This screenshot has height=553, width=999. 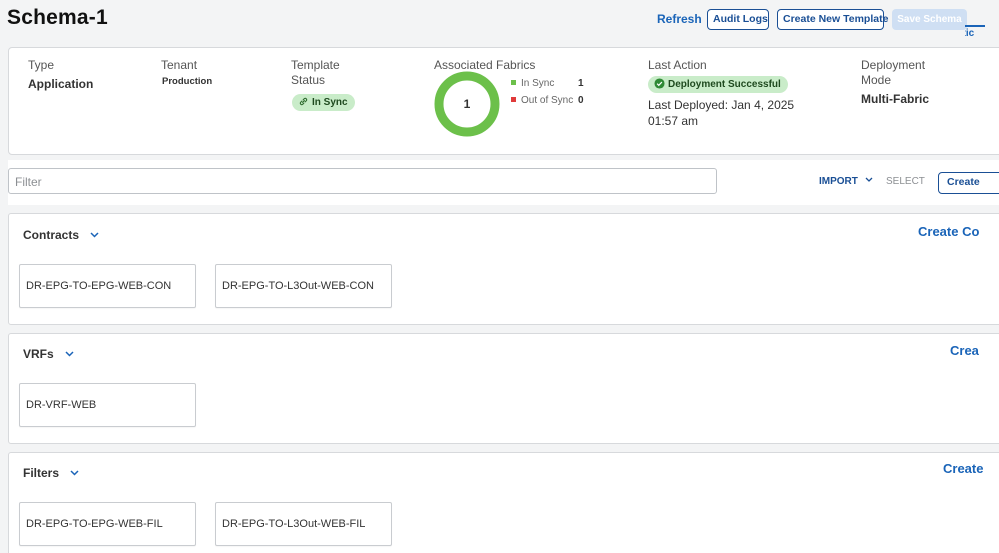 What do you see at coordinates (738, 19) in the screenshot?
I see `audit-logs-button: Audit Logs` at bounding box center [738, 19].